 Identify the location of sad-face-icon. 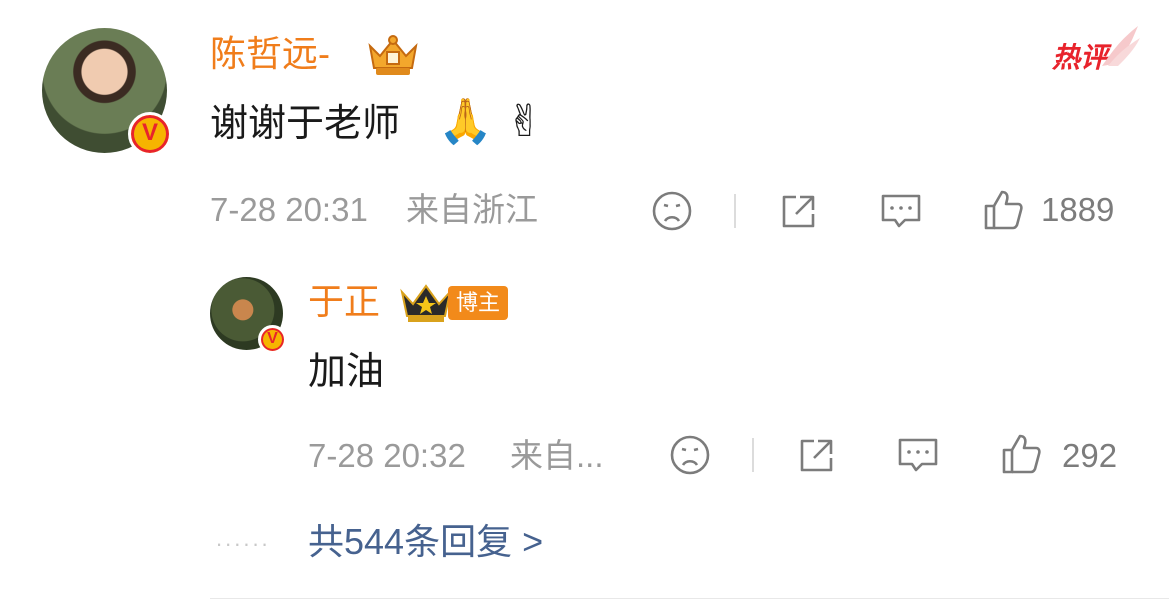
(672, 211).